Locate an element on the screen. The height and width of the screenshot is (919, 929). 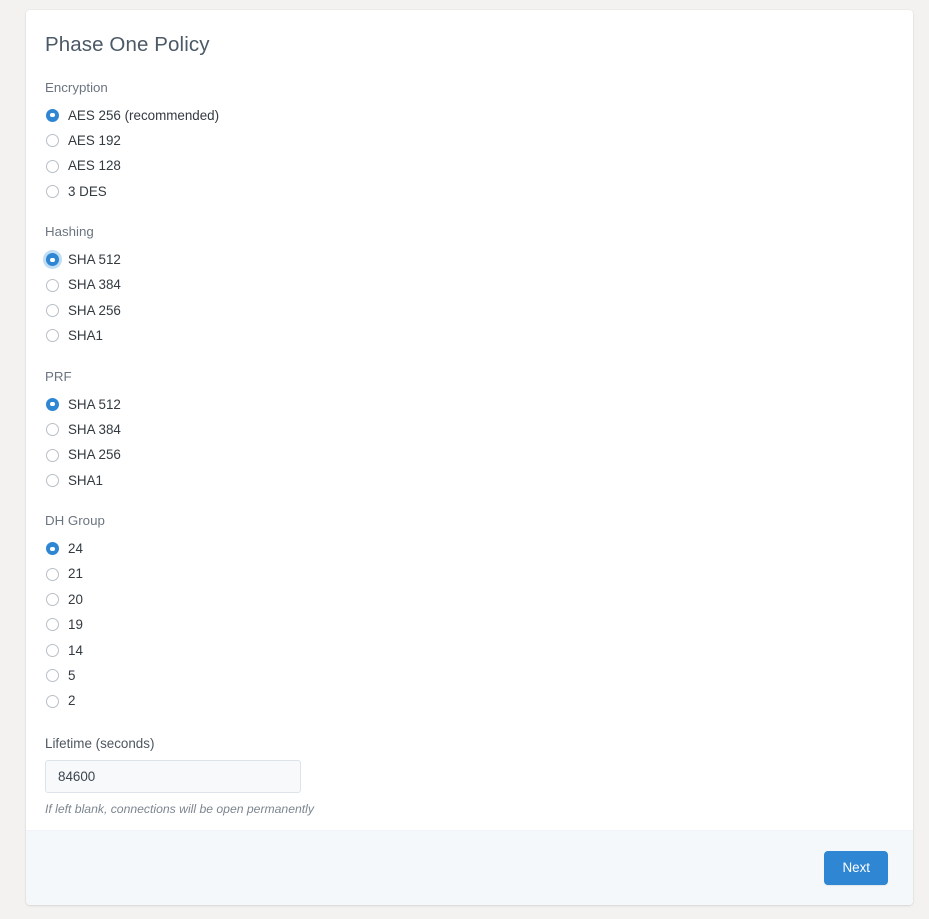
field-group-hashing: Hashing SHA 512 SHA 384 SHA 256 SHA1 is located at coordinates (469, 286).